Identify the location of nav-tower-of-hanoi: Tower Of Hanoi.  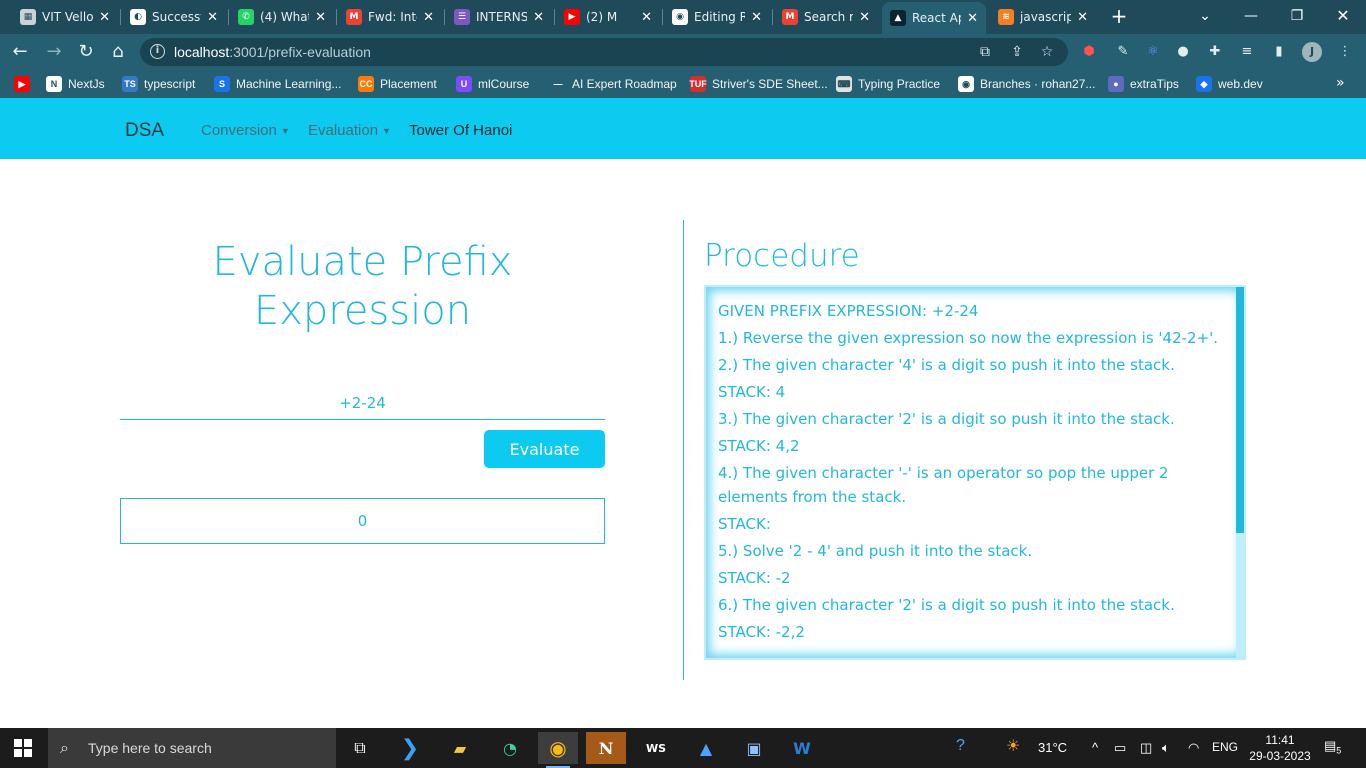
(460, 130).